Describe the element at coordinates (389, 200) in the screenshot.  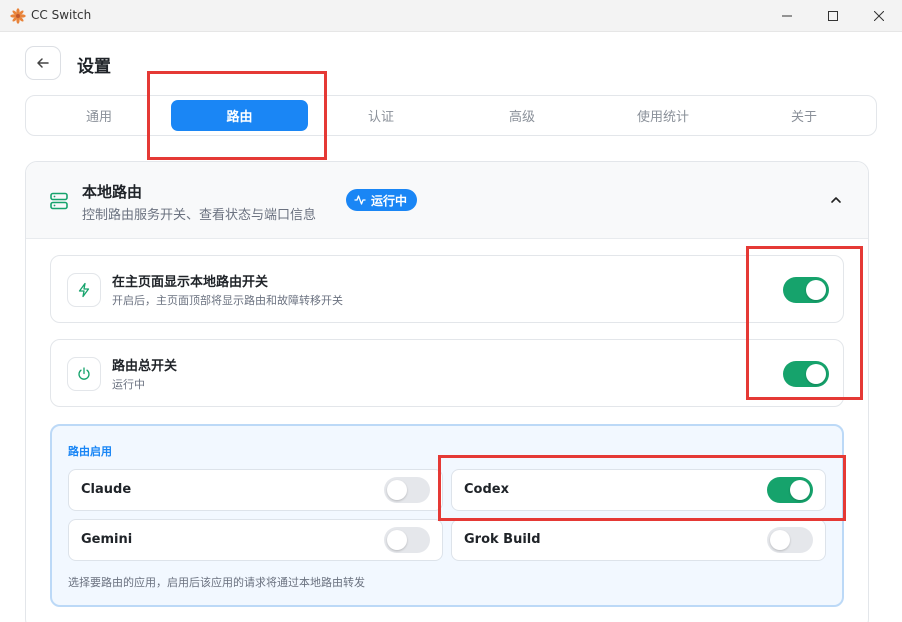
I see `status-badge-label: 运行中` at that location.